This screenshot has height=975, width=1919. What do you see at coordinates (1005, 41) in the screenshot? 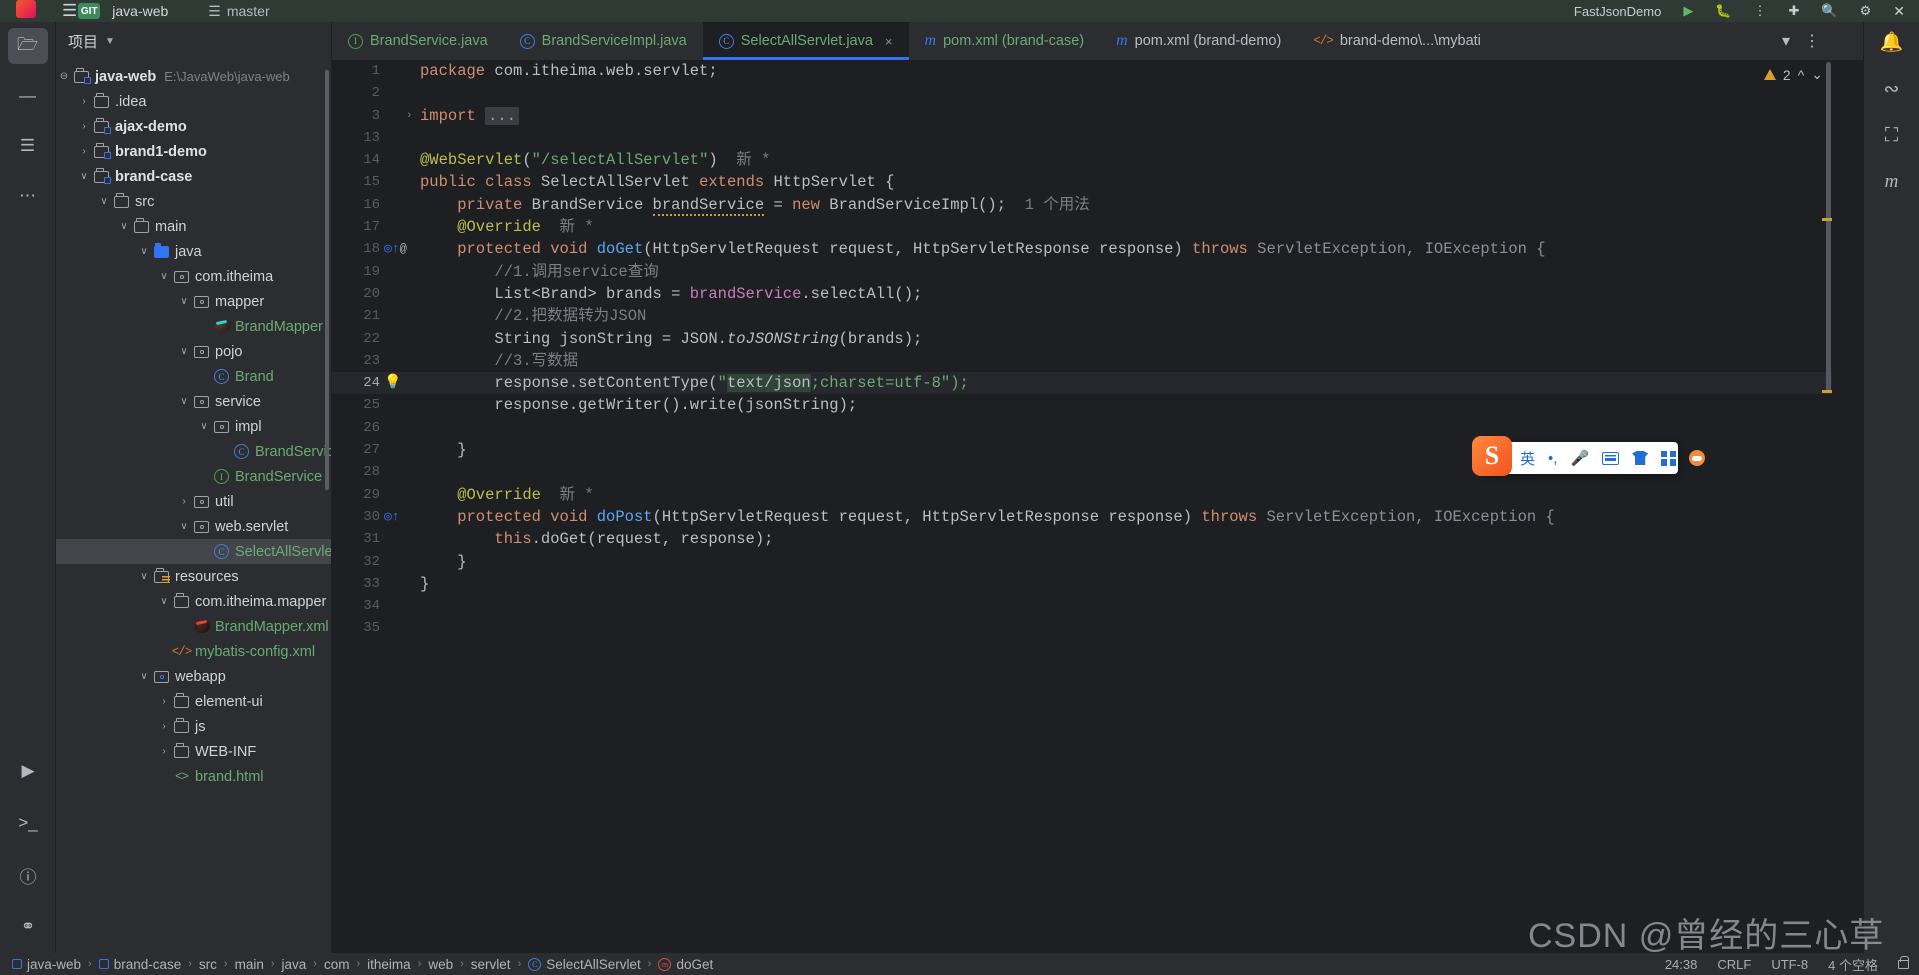
I see `tab-pom-xml-brand-case-: m pom.xml (brand-case)` at bounding box center [1005, 41].